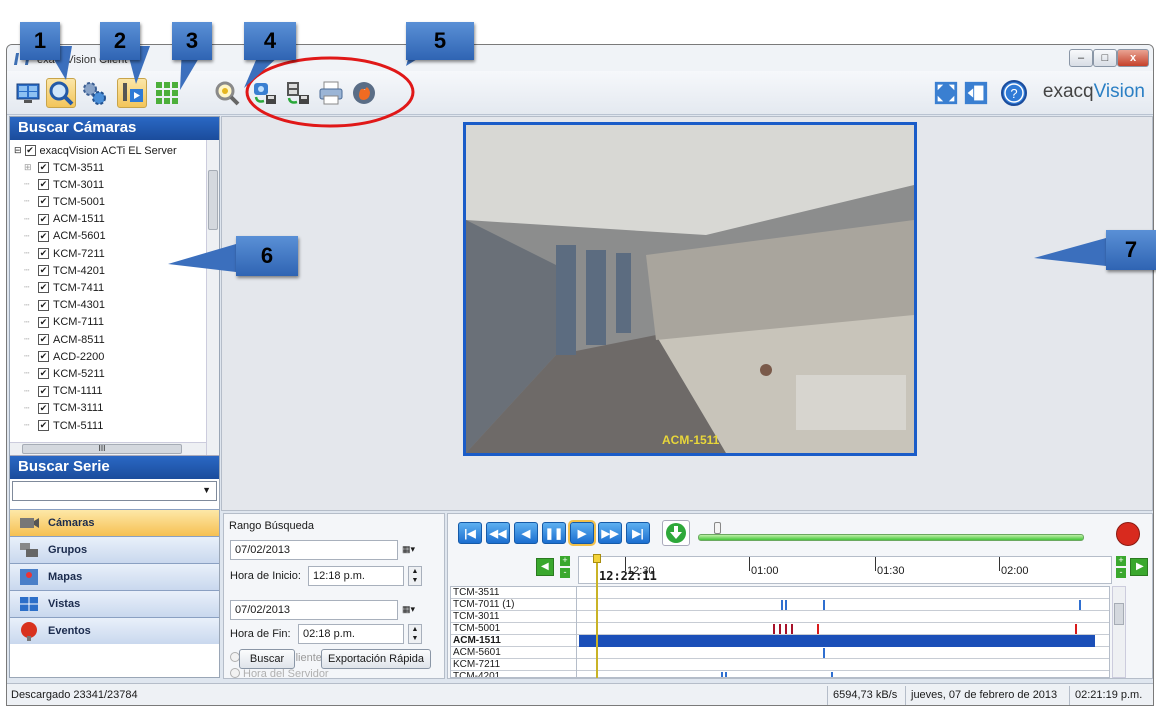 Image resolution: width=1156 pixels, height=706 pixels. Describe the element at coordinates (40, 41) in the screenshot. I see `callout-1: 1` at that location.